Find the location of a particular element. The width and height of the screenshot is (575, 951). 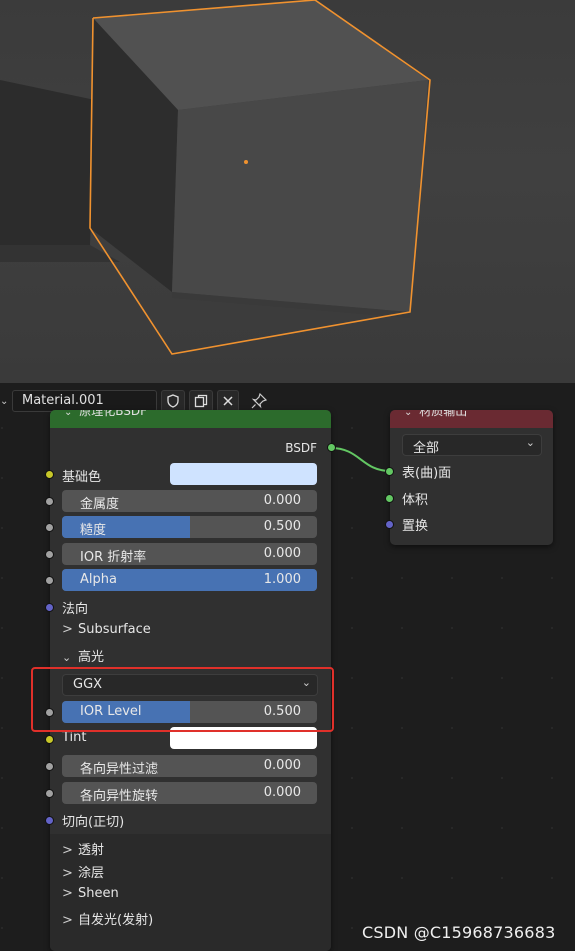

pin-icon is located at coordinates (259, 401).